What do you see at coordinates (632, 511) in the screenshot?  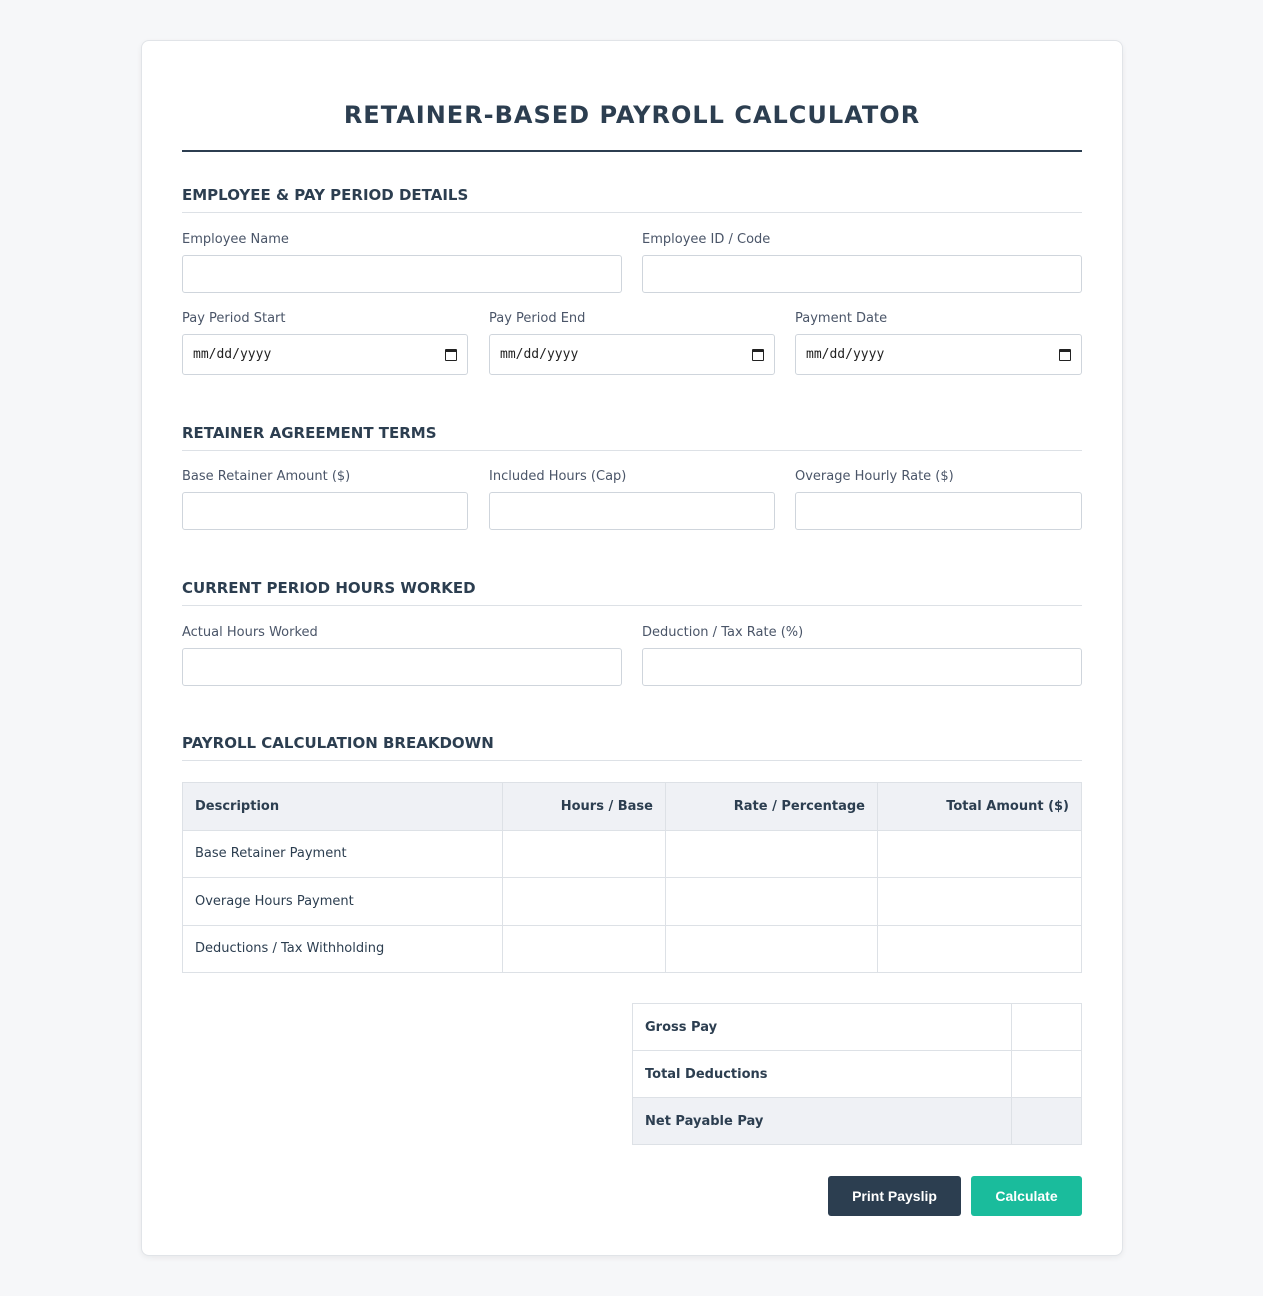 I see `included-hours-input` at bounding box center [632, 511].